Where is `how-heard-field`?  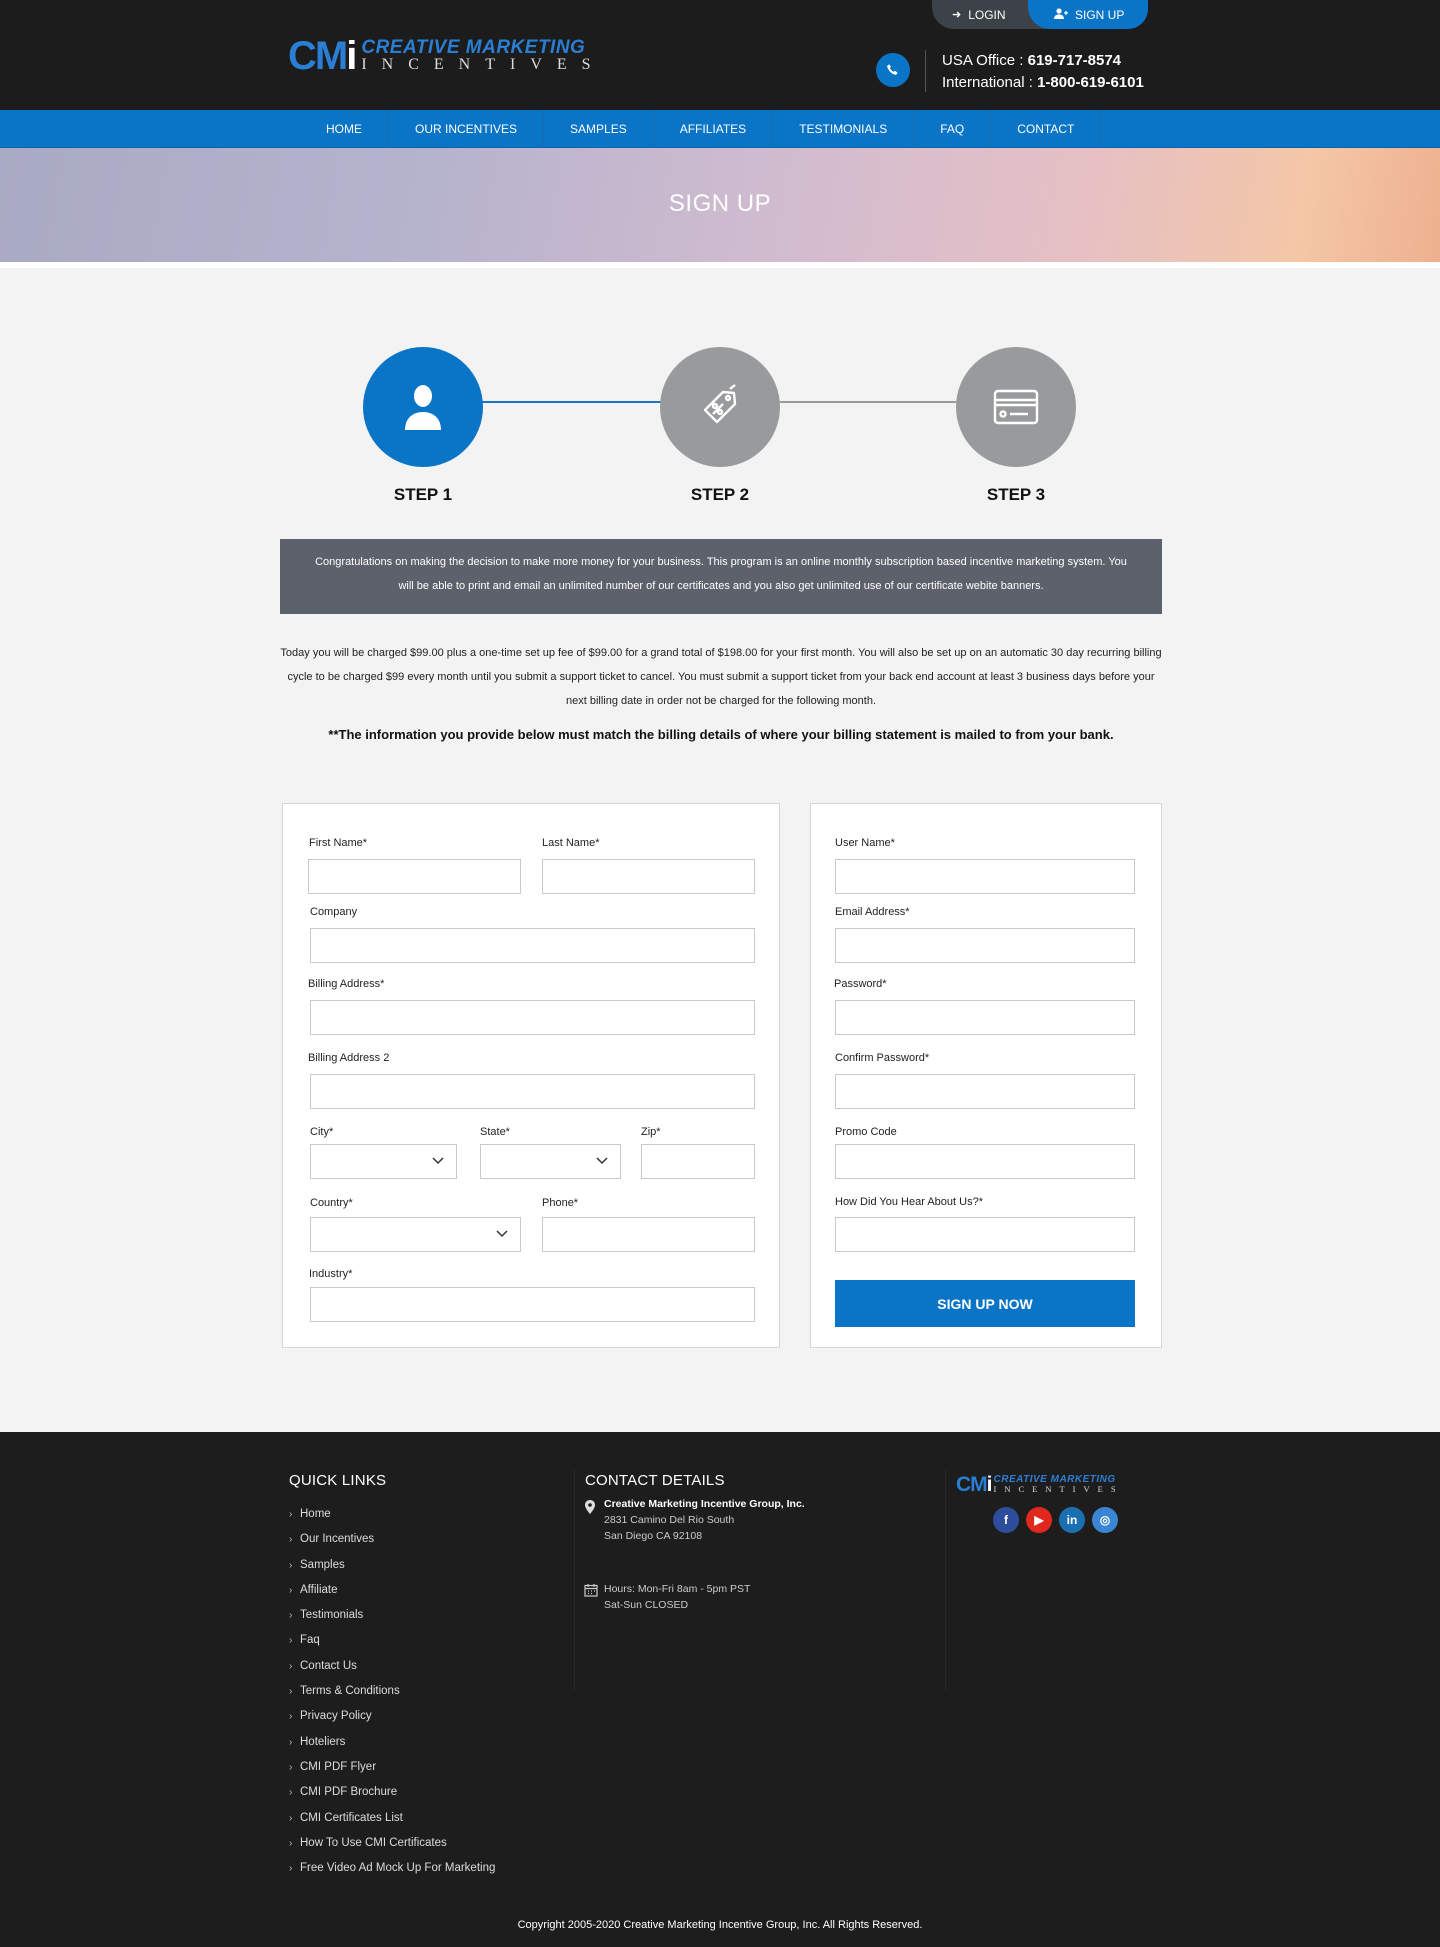 how-heard-field is located at coordinates (985, 1234).